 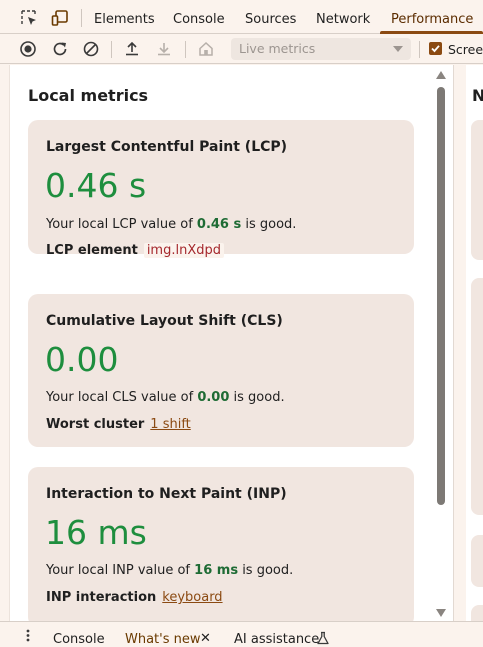 I want to click on desc-prefix: Your local CLS value of, so click(x=122, y=397).